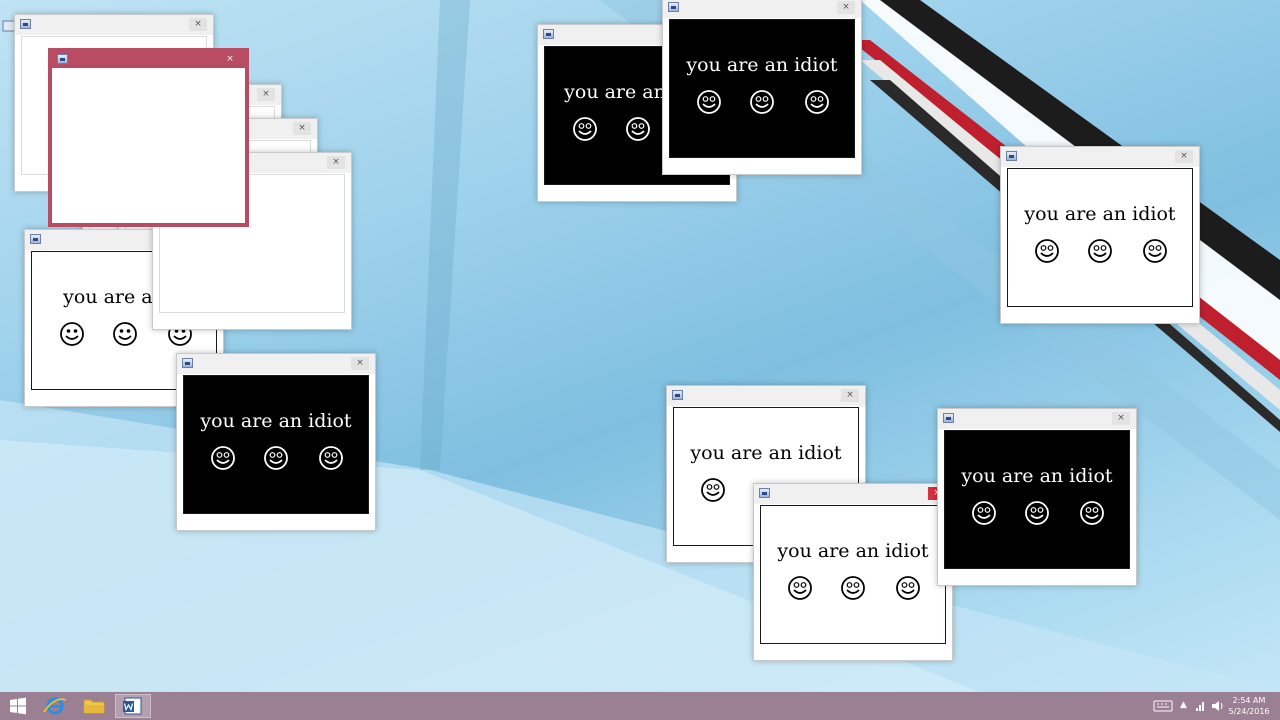 The height and width of the screenshot is (720, 1280). I want to click on keyboard-icon, so click(1163, 706).